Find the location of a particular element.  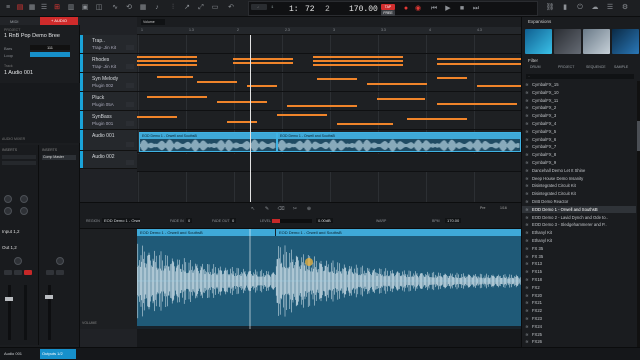

browser-item: ≋ FX26 is located at coordinates (579, 342).